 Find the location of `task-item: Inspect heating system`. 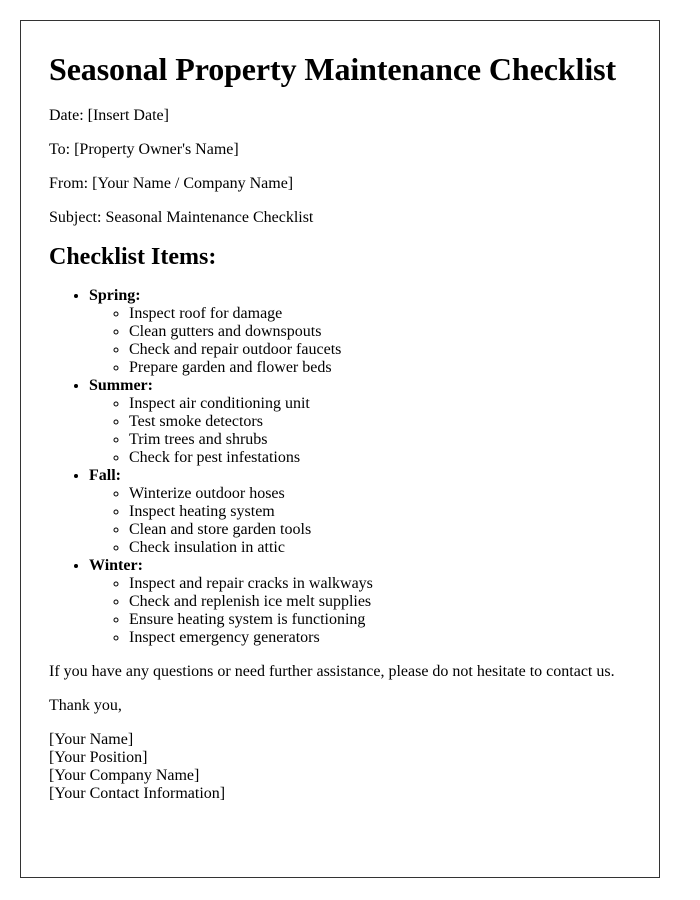

task-item: Inspect heating system is located at coordinates (380, 512).